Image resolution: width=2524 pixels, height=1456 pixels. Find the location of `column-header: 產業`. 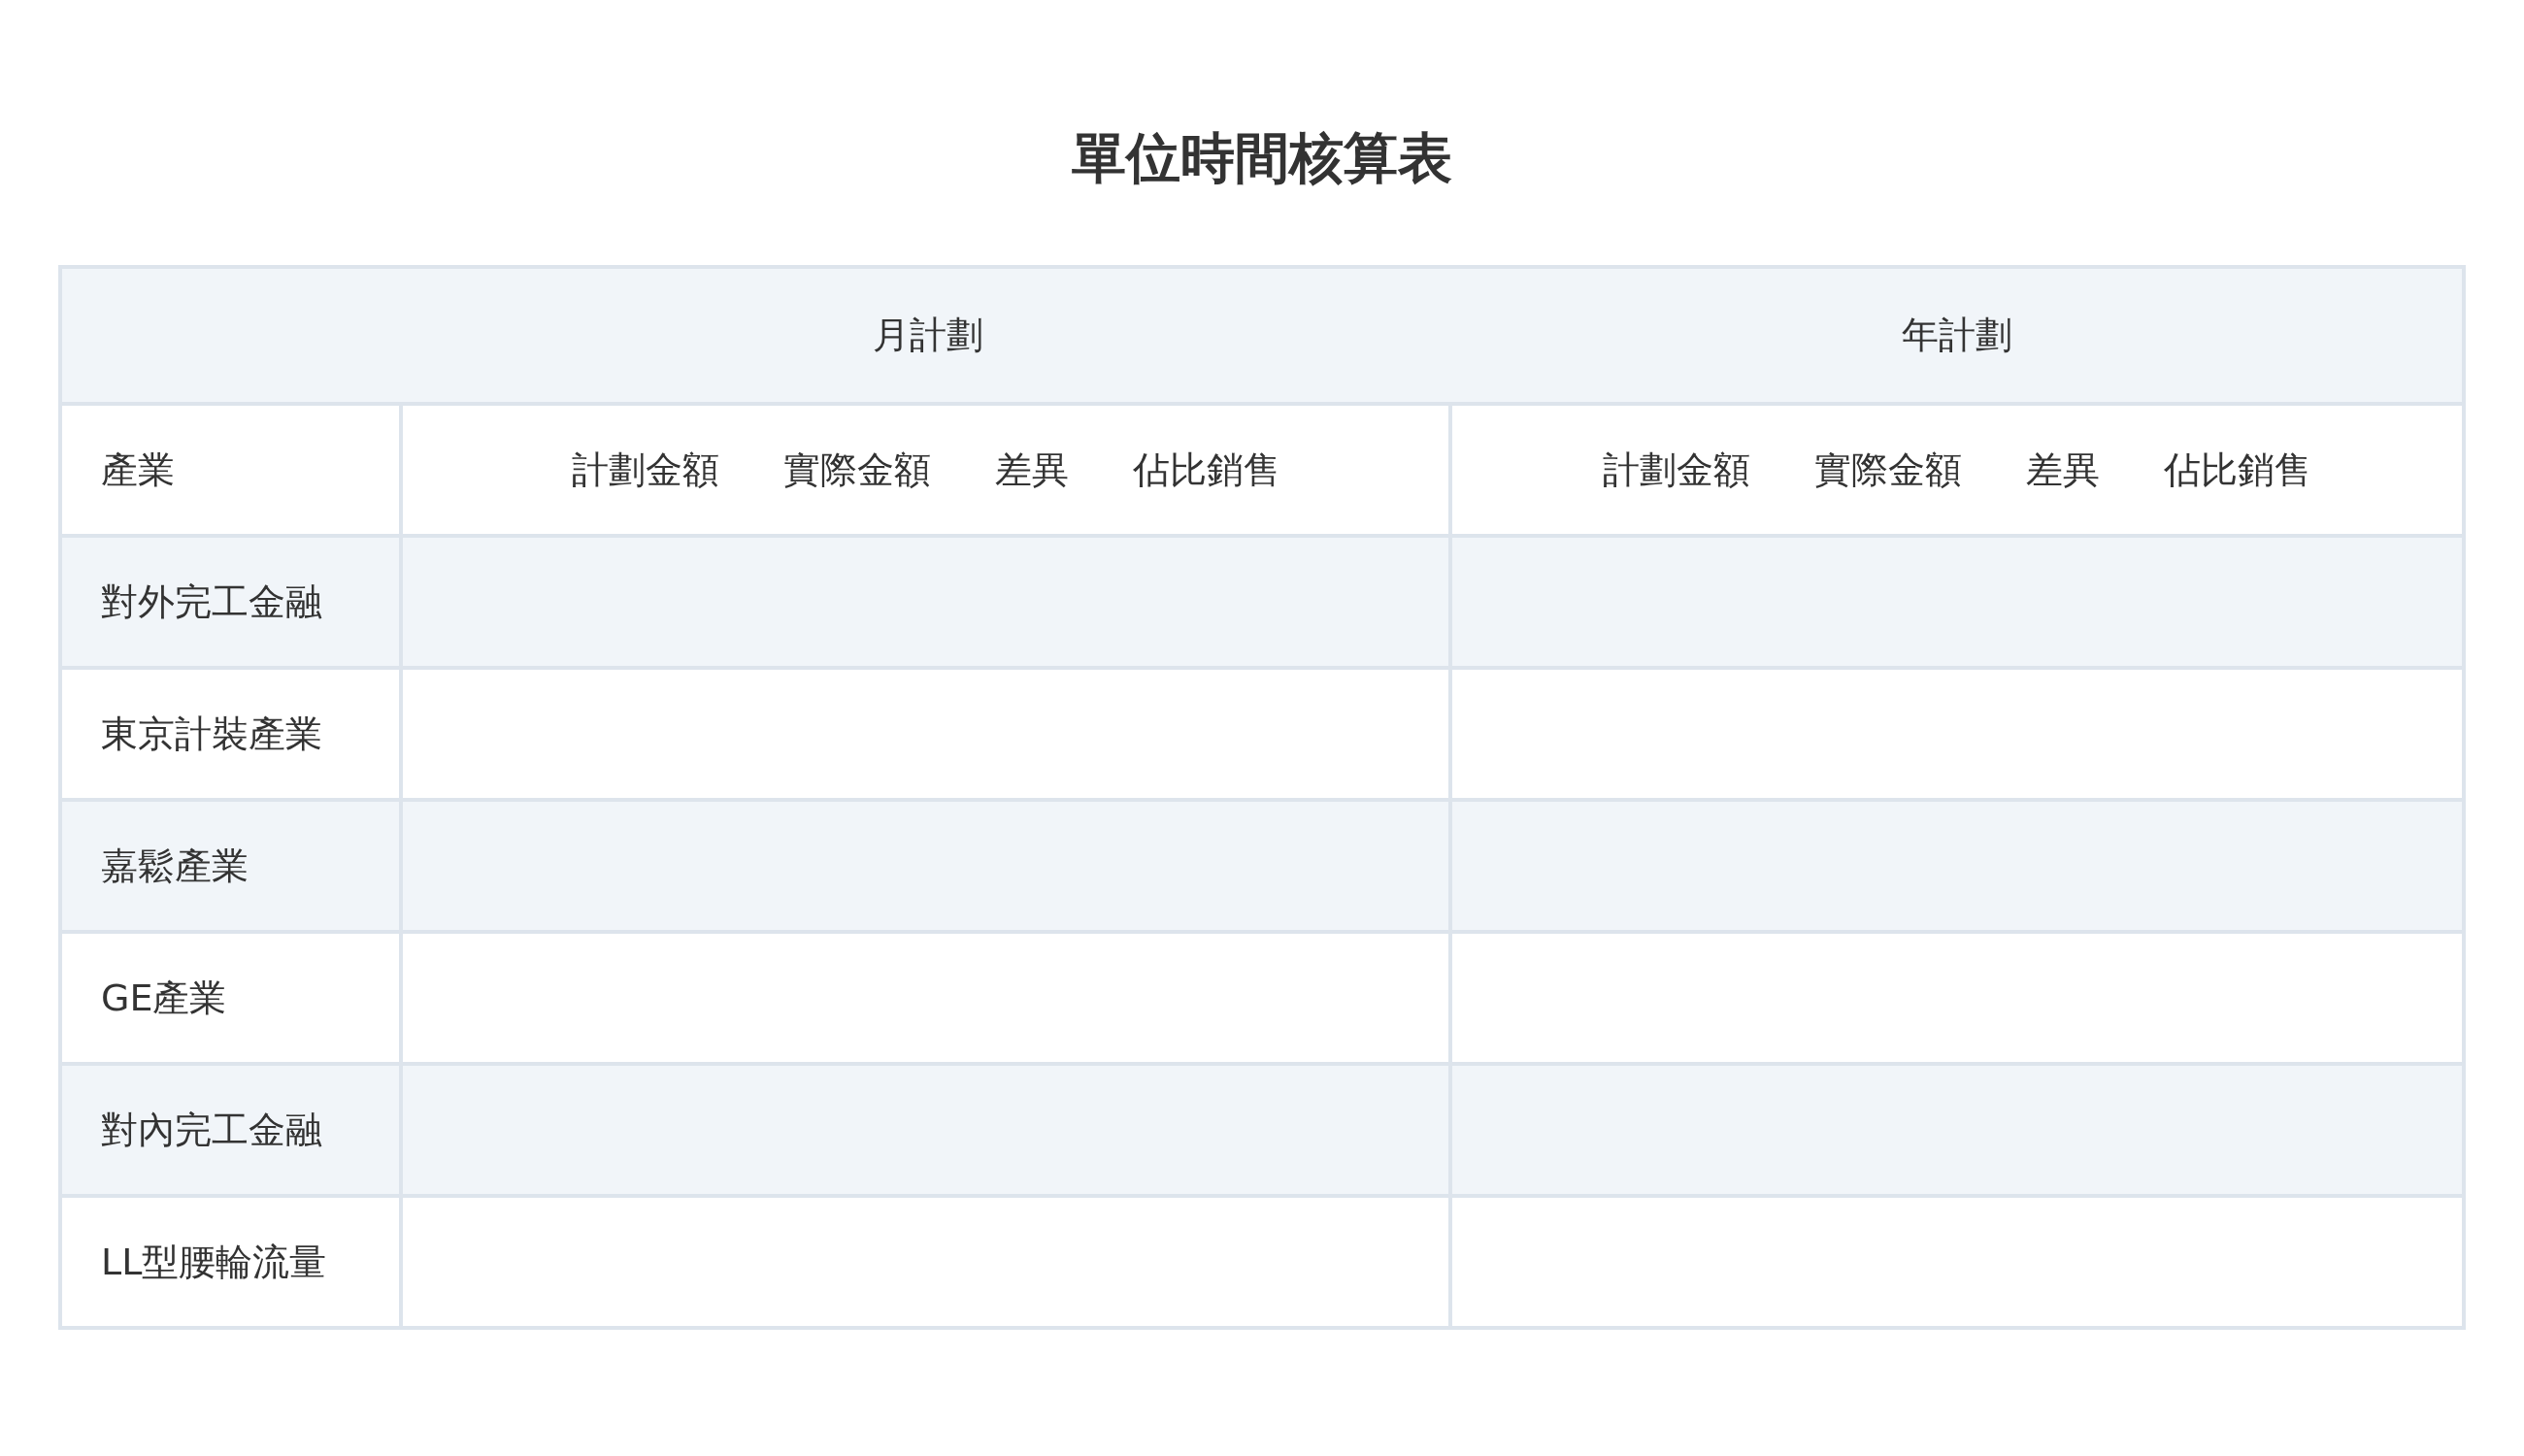

column-header: 產業 is located at coordinates (232, 472).